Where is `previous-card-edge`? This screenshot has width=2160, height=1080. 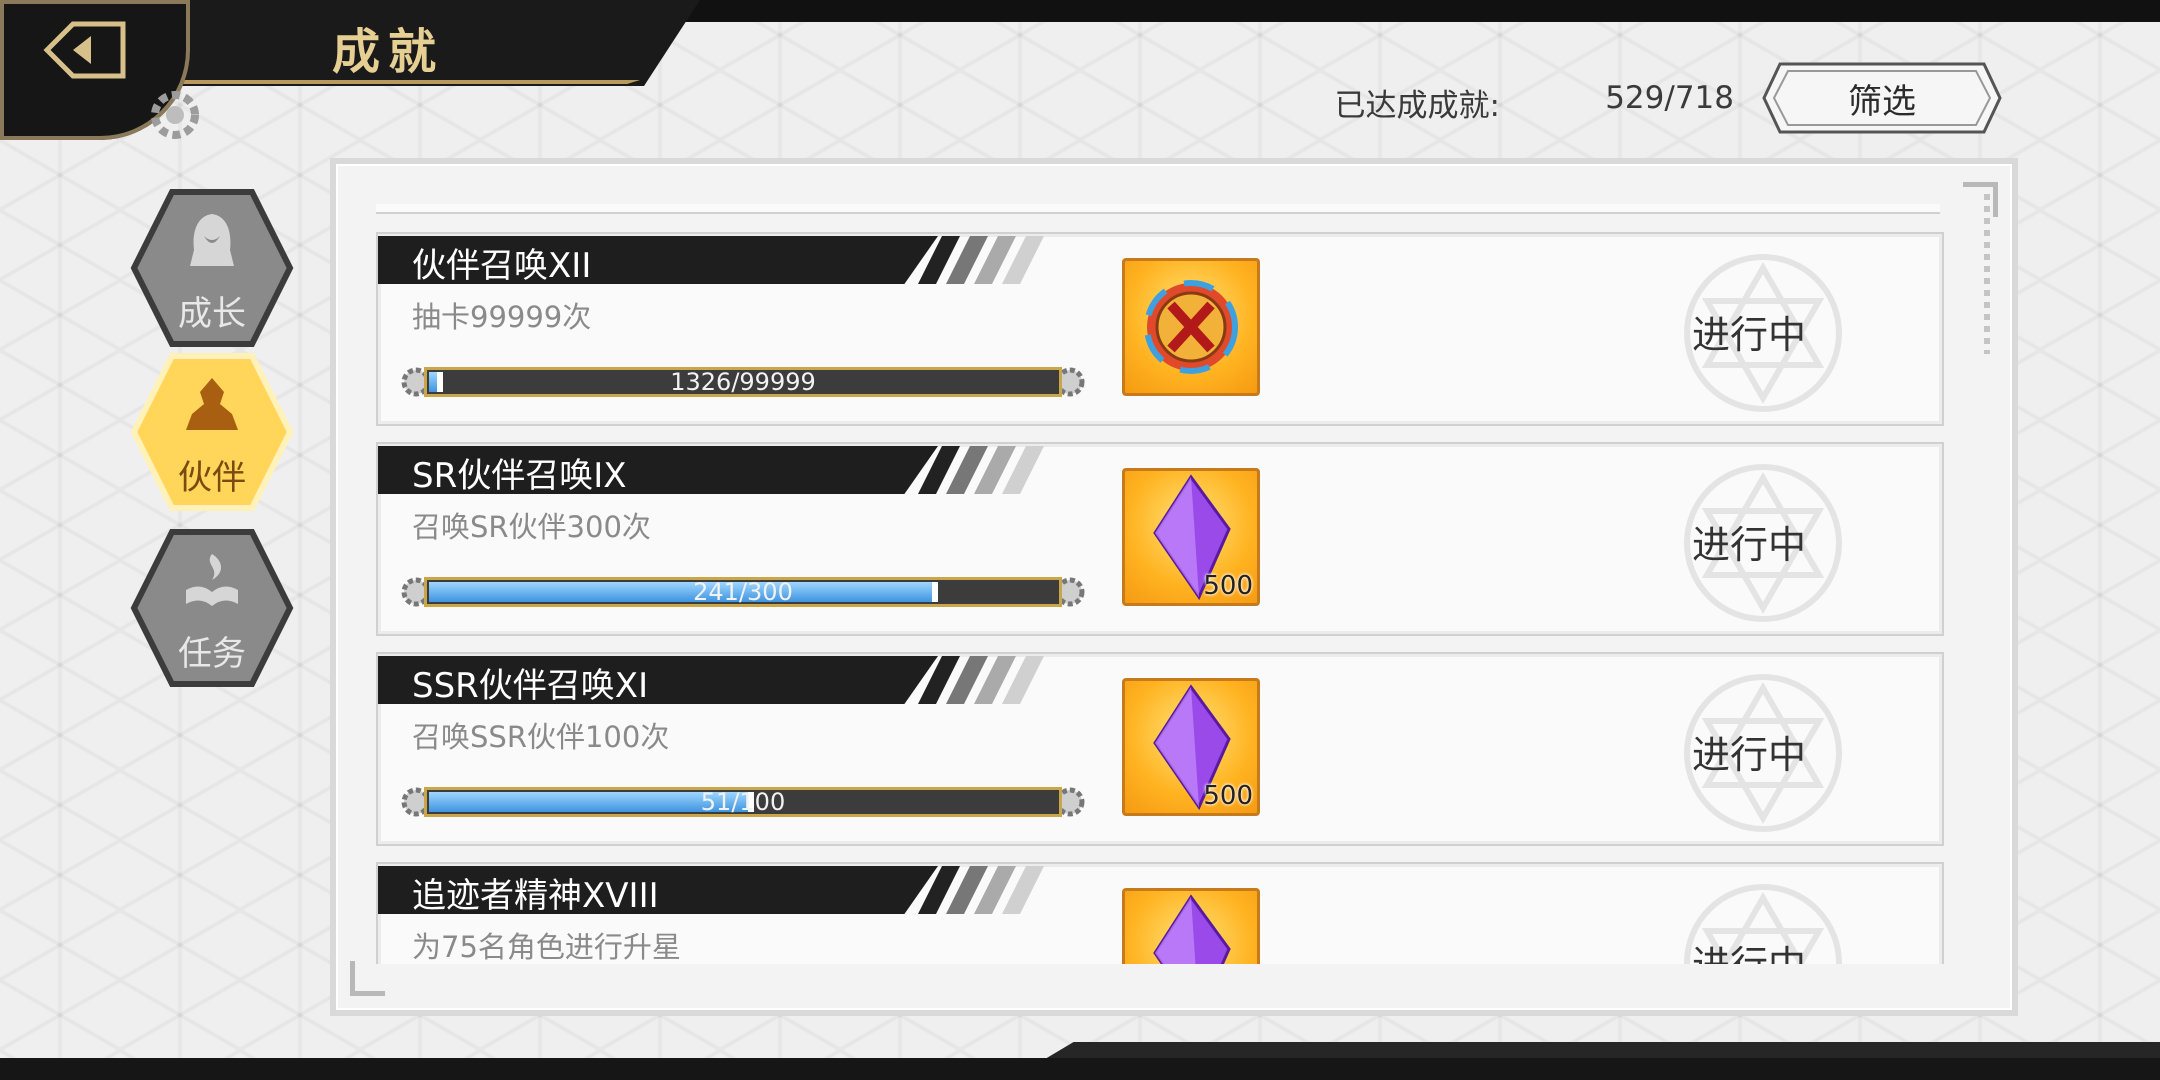
previous-card-edge is located at coordinates (1158, 209).